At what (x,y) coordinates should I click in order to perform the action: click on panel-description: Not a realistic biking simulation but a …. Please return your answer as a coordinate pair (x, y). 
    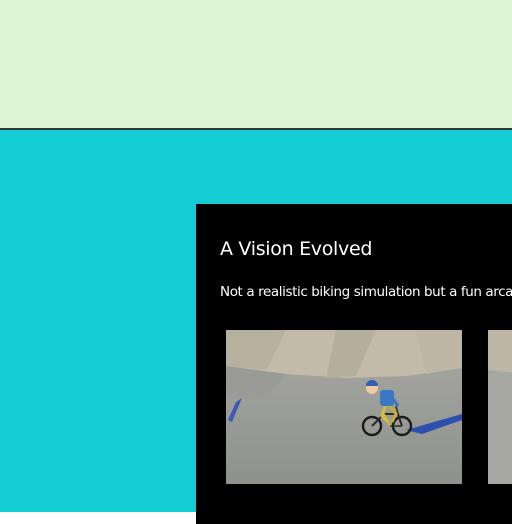
    Looking at the image, I should click on (366, 292).